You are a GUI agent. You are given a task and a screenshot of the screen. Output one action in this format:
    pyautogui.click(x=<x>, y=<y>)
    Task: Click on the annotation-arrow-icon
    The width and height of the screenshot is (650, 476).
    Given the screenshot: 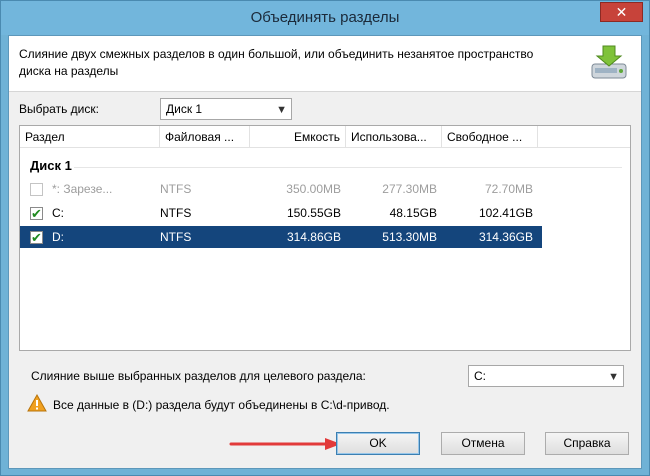 What is the action you would take?
    pyautogui.click(x=285, y=444)
    